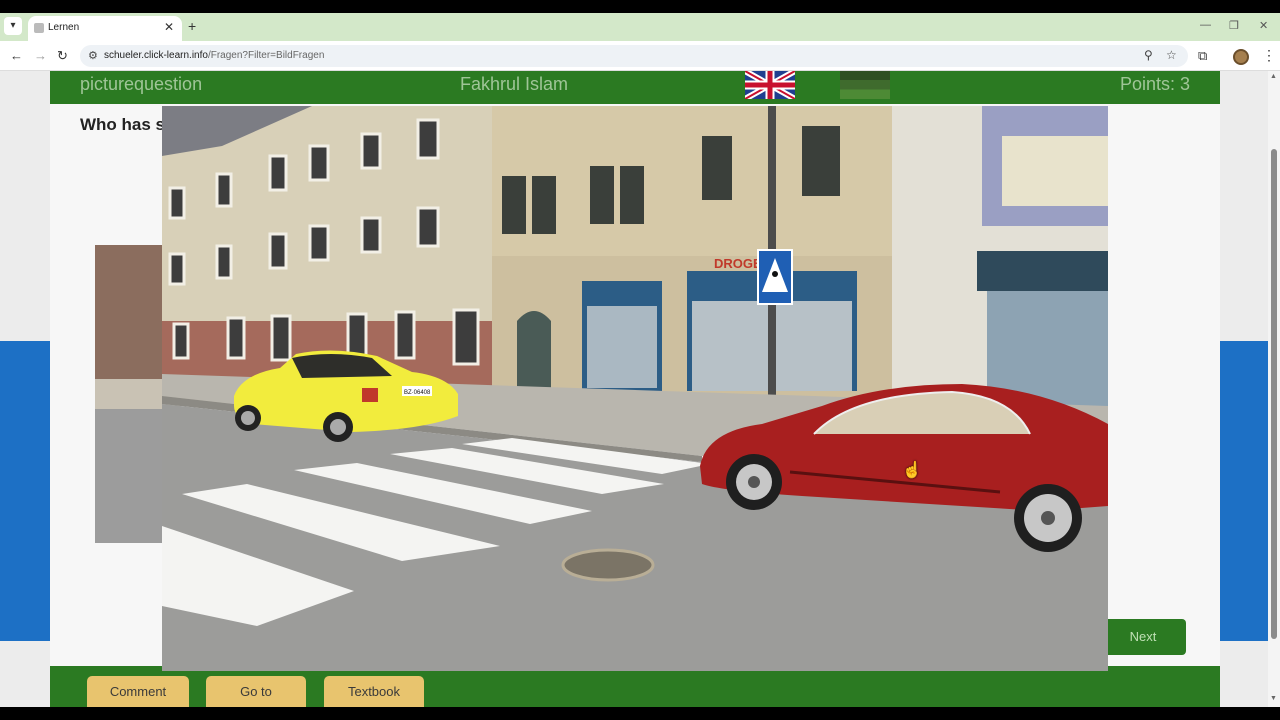 The image size is (1280, 720). Describe the element at coordinates (1148, 55) in the screenshot. I see `zoom-icon: ⚲` at that location.